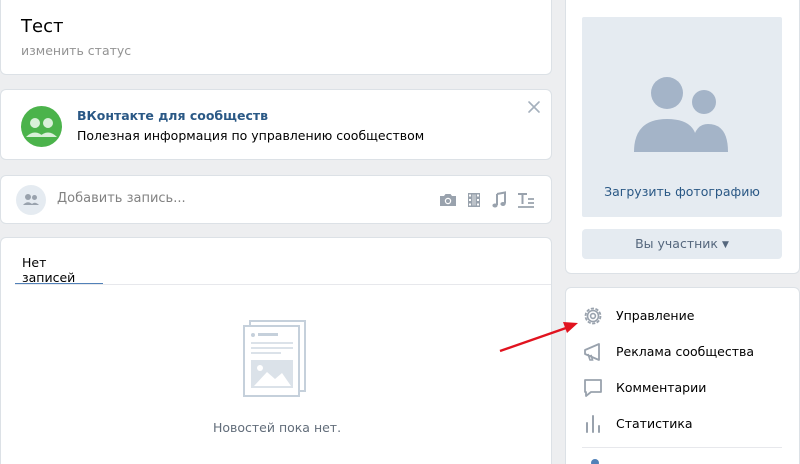  Describe the element at coordinates (474, 200) in the screenshot. I see `video-film-icon` at that location.